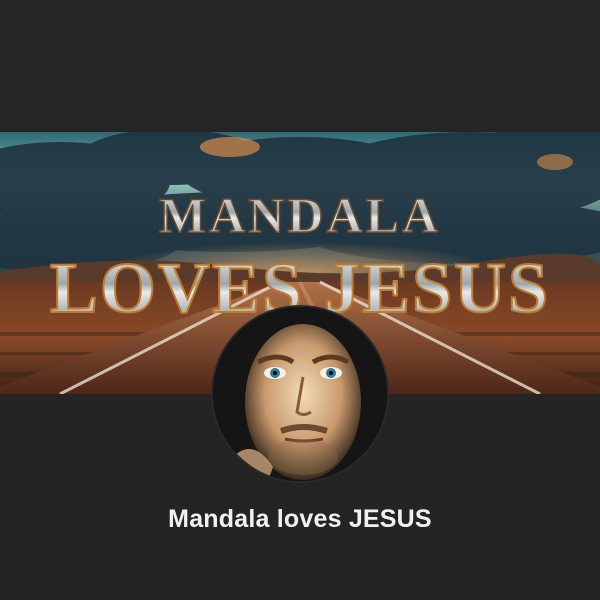 This screenshot has height=600, width=600. I want to click on banner-title-line1: MANDALA, so click(300, 215).